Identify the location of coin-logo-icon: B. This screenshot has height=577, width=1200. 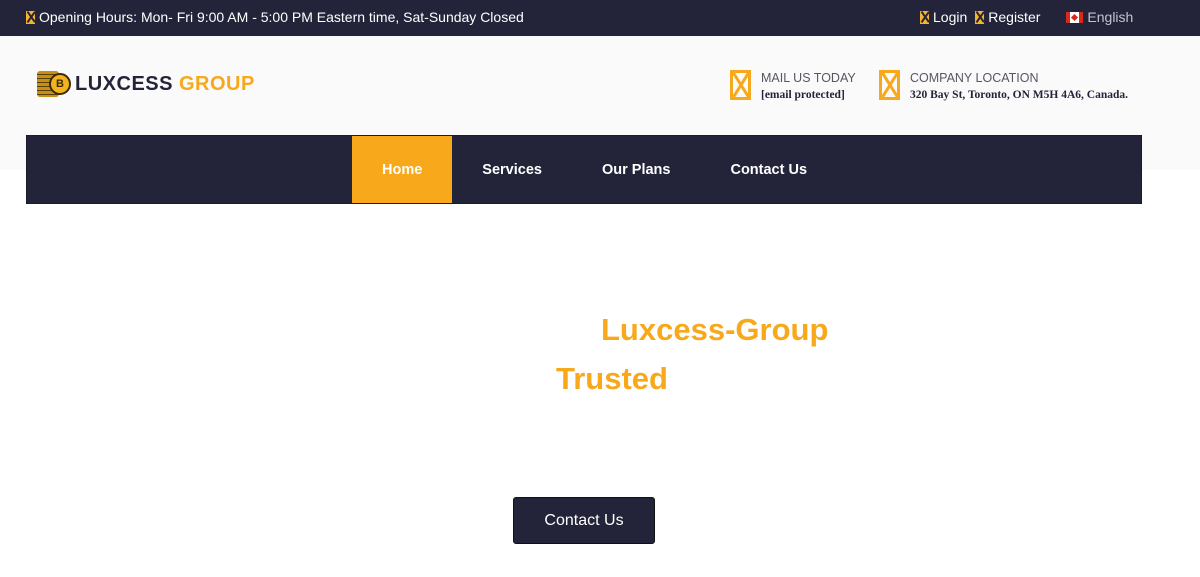
(55, 84).